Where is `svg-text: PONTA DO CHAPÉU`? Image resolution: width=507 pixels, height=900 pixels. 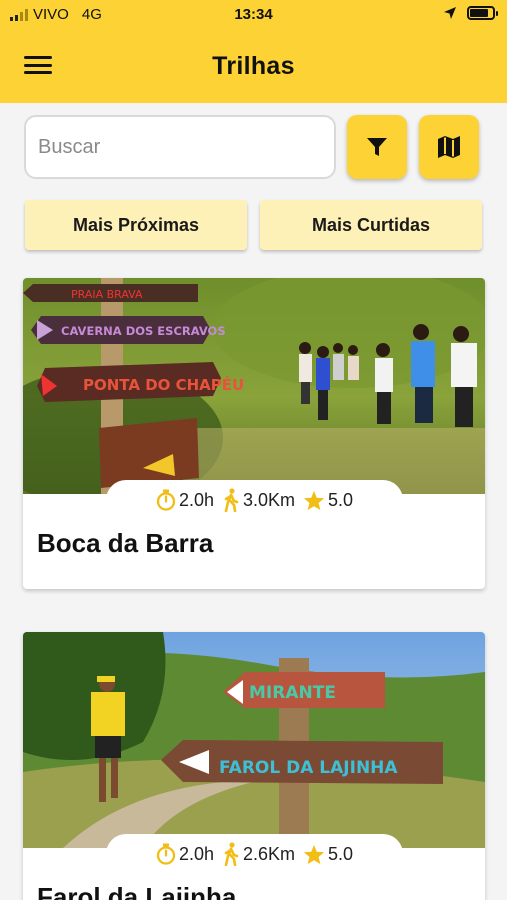 svg-text: PONTA DO CHAPÉU is located at coordinates (163, 384).